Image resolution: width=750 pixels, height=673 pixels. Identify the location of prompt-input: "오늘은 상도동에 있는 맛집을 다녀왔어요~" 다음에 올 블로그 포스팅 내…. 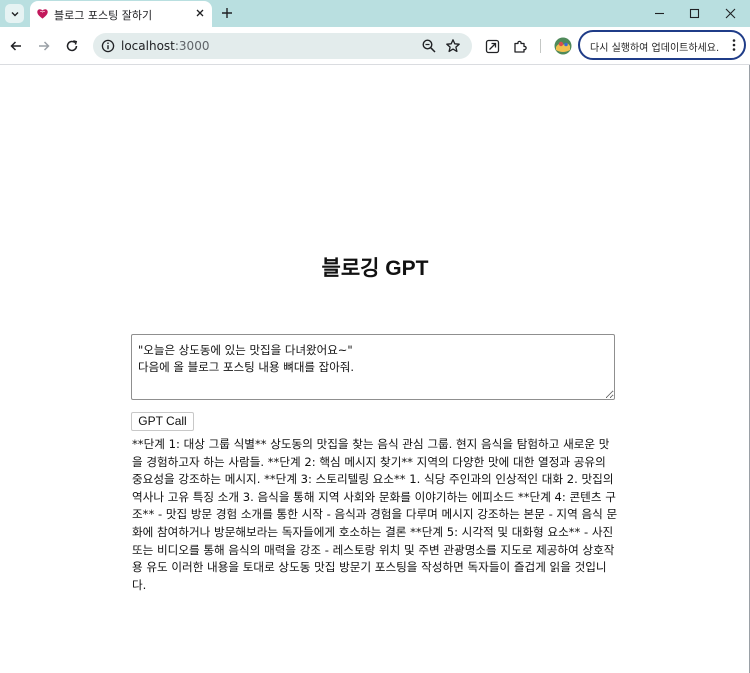
(373, 367).